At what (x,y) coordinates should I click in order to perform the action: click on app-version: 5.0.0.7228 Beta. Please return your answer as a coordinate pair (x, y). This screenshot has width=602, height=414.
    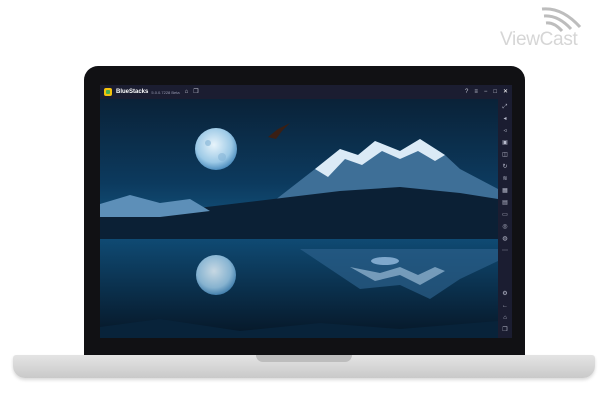
    Looking at the image, I should click on (165, 92).